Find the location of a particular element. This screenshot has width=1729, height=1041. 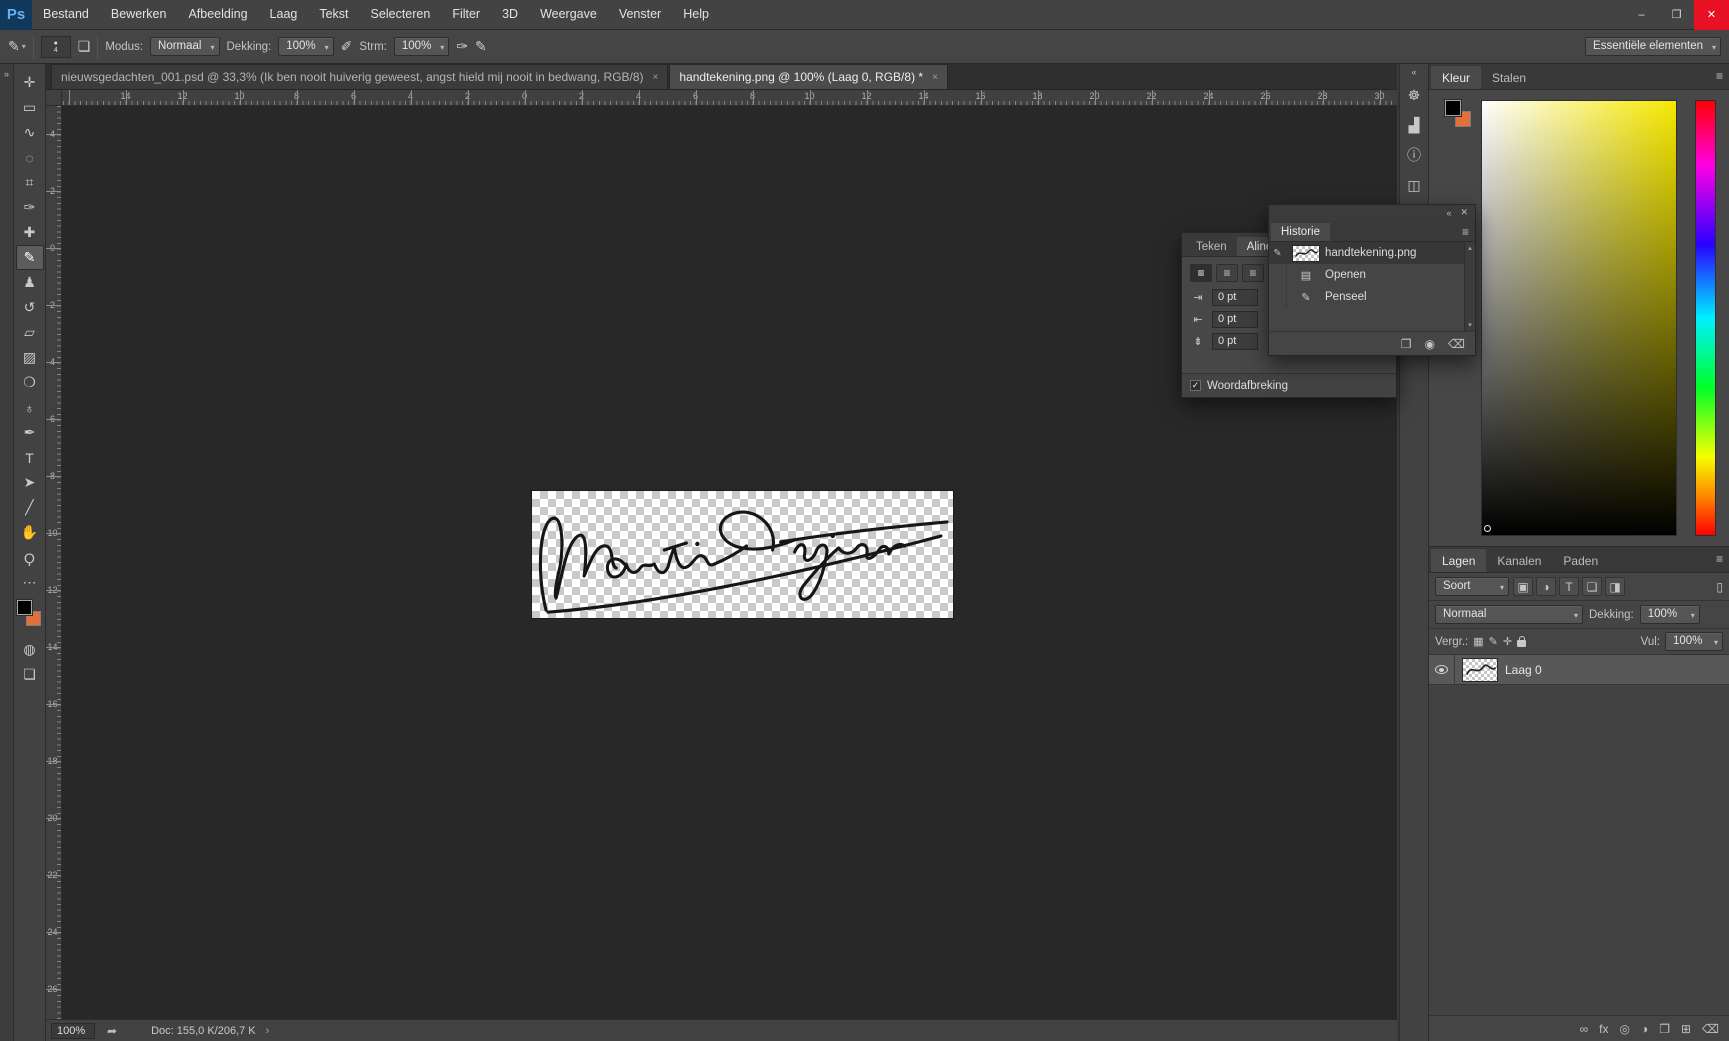

brush-tool: ✎ is located at coordinates (29, 257).